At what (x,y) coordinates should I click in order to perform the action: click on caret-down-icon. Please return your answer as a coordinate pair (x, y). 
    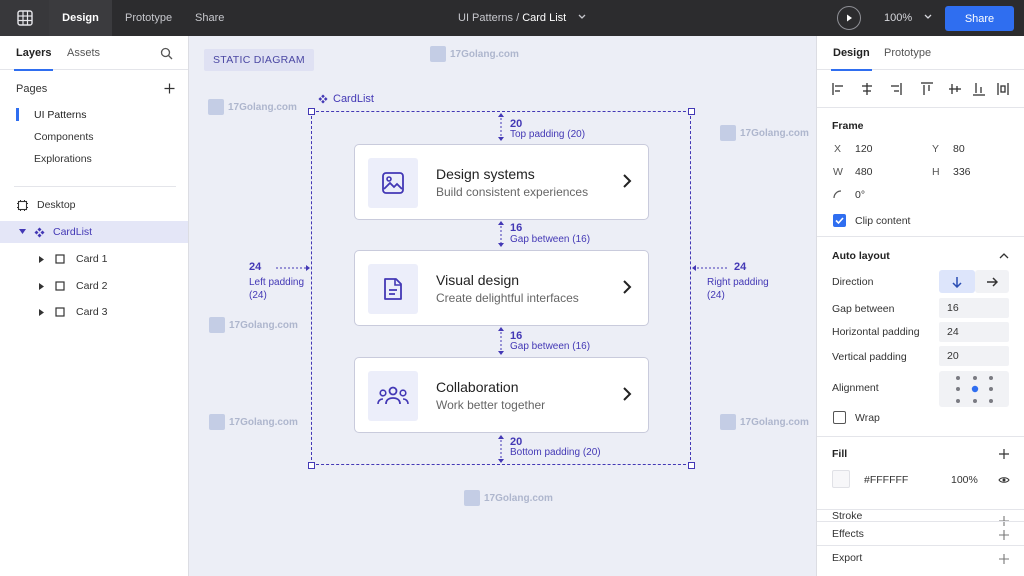
    Looking at the image, I should click on (22, 232).